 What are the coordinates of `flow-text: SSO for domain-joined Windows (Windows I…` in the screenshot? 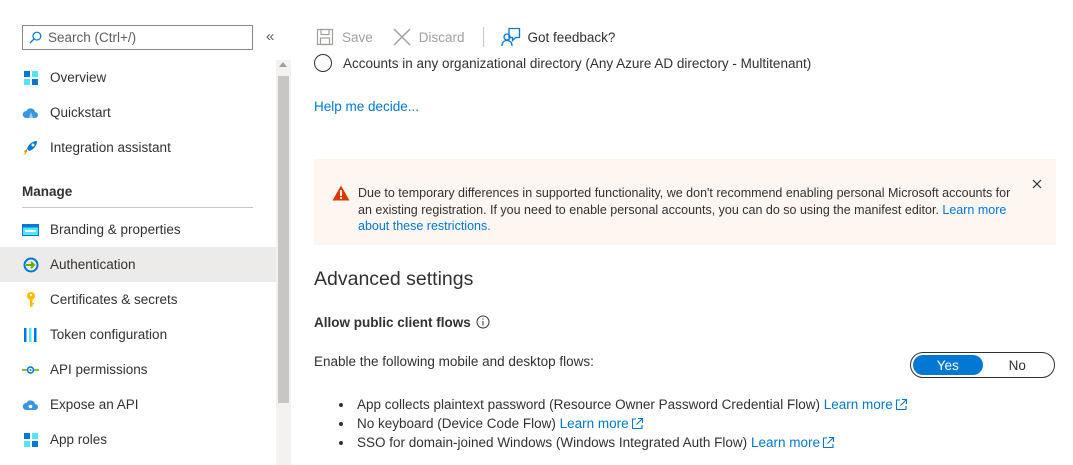 It's located at (552, 442).